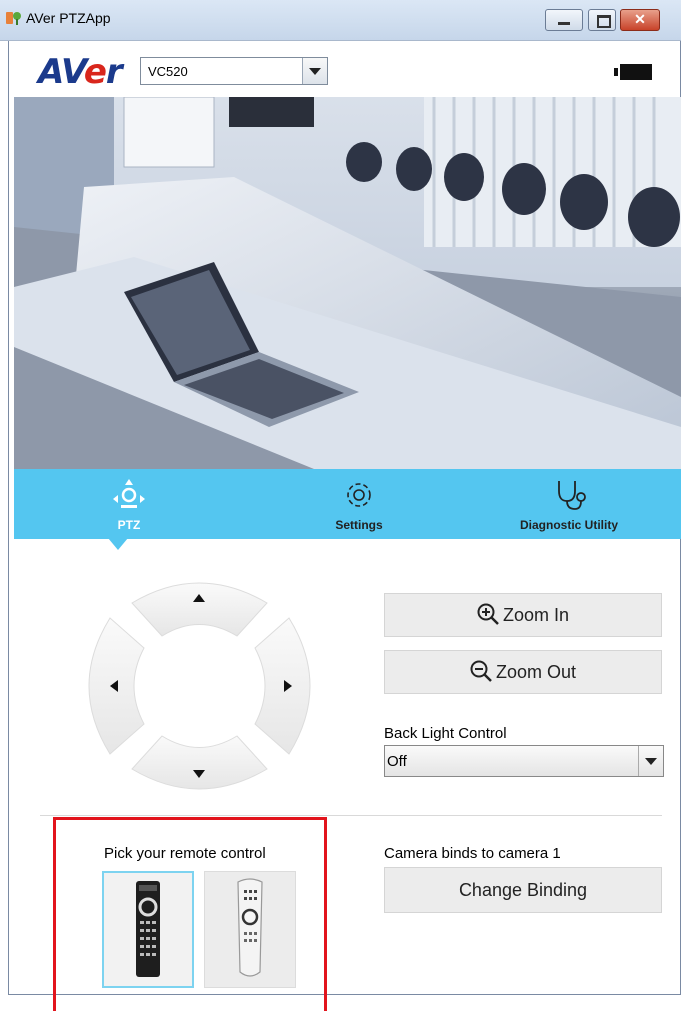 The image size is (681, 1011). Describe the element at coordinates (568, 525) in the screenshot. I see `tab-diagnostic-label: Diagnostic Utility` at that location.